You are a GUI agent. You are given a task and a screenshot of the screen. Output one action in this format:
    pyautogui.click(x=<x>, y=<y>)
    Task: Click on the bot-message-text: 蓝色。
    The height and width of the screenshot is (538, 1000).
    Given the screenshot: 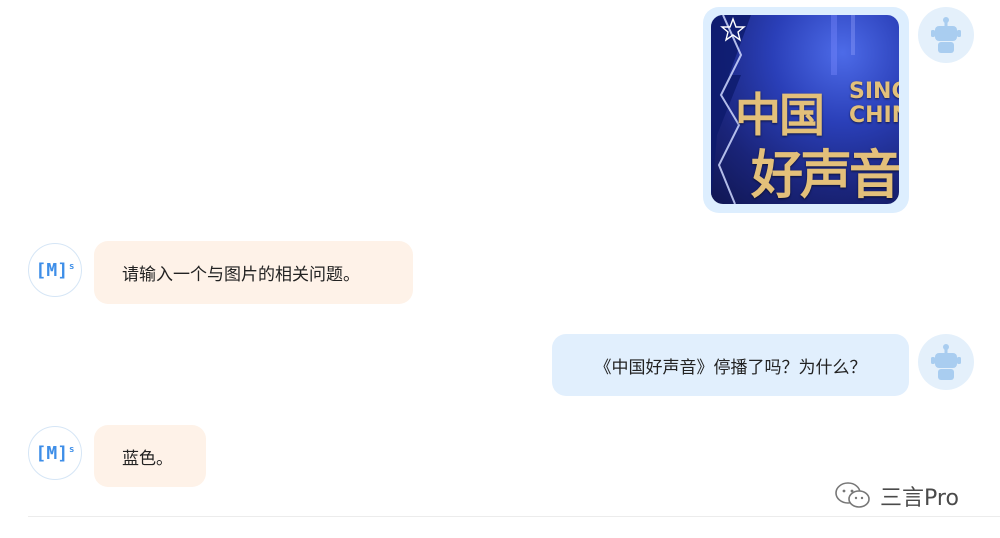 What is the action you would take?
    pyautogui.click(x=147, y=458)
    